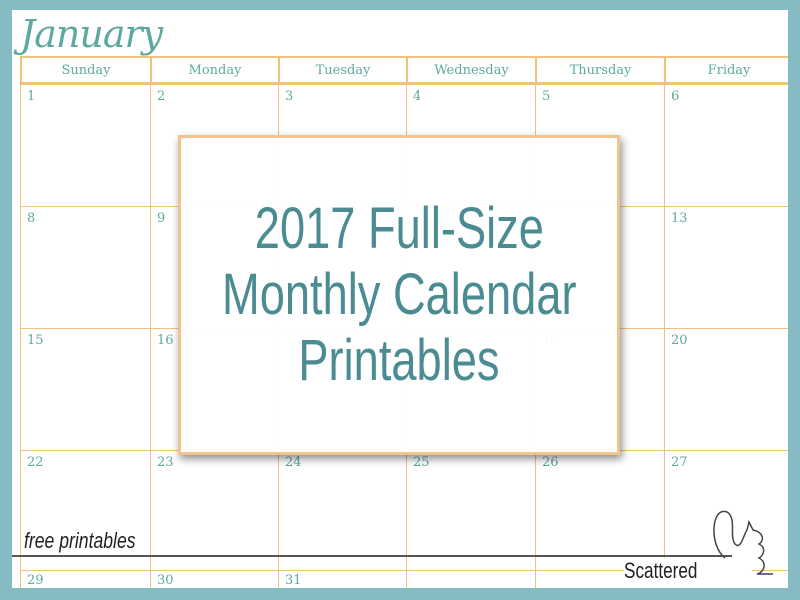  What do you see at coordinates (675, 96) in the screenshot?
I see `day-number: 6` at bounding box center [675, 96].